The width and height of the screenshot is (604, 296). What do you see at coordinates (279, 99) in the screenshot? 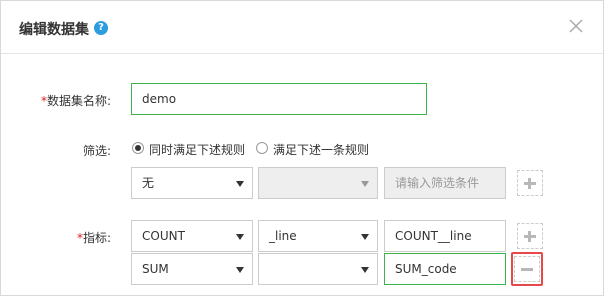
I see `dataset-name-input: demo` at bounding box center [279, 99].